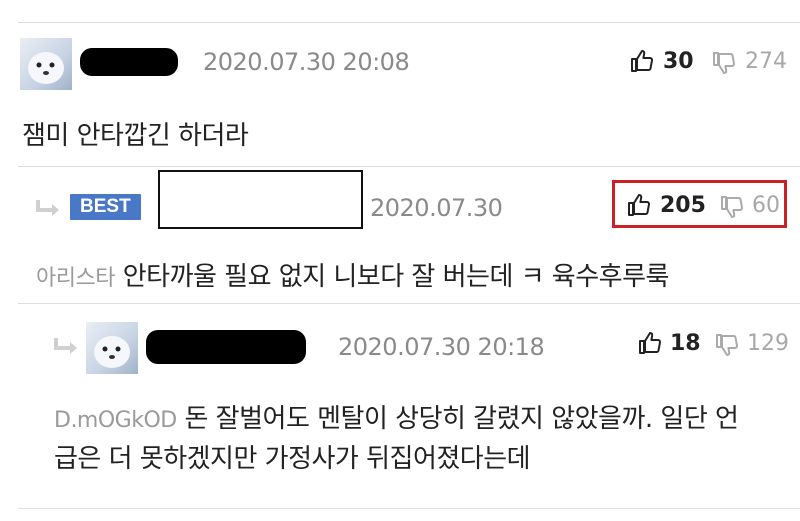 The image size is (800, 521). I want to click on comment-body: 아리스타 안타까울 필요 없지 니보다 잘 버는데 ㅋ 육수후루룩, so click(352, 274).